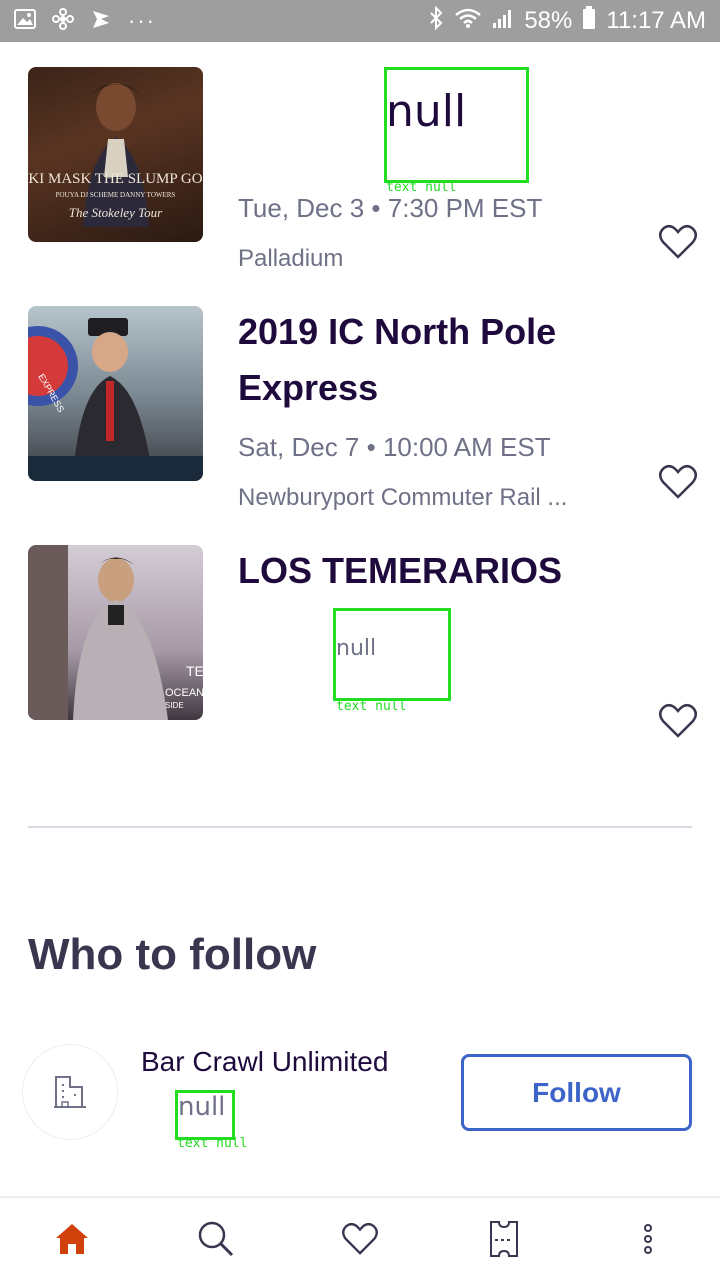 This screenshot has width=720, height=1280. I want to click on more-icon, so click(648, 1239).